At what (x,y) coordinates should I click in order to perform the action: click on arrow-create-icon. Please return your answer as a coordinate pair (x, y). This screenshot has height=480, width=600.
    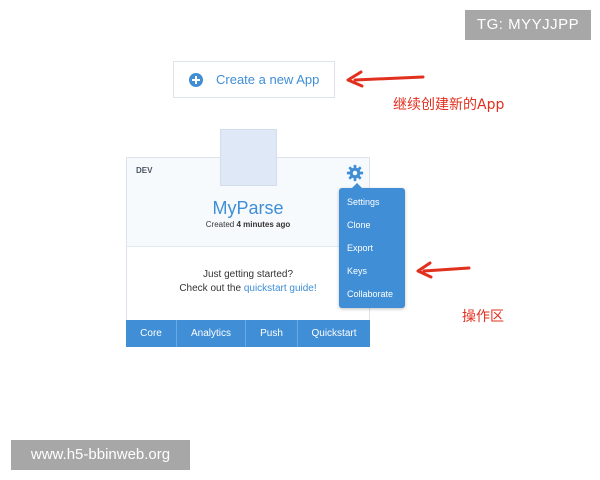
    Looking at the image, I should click on (385, 79).